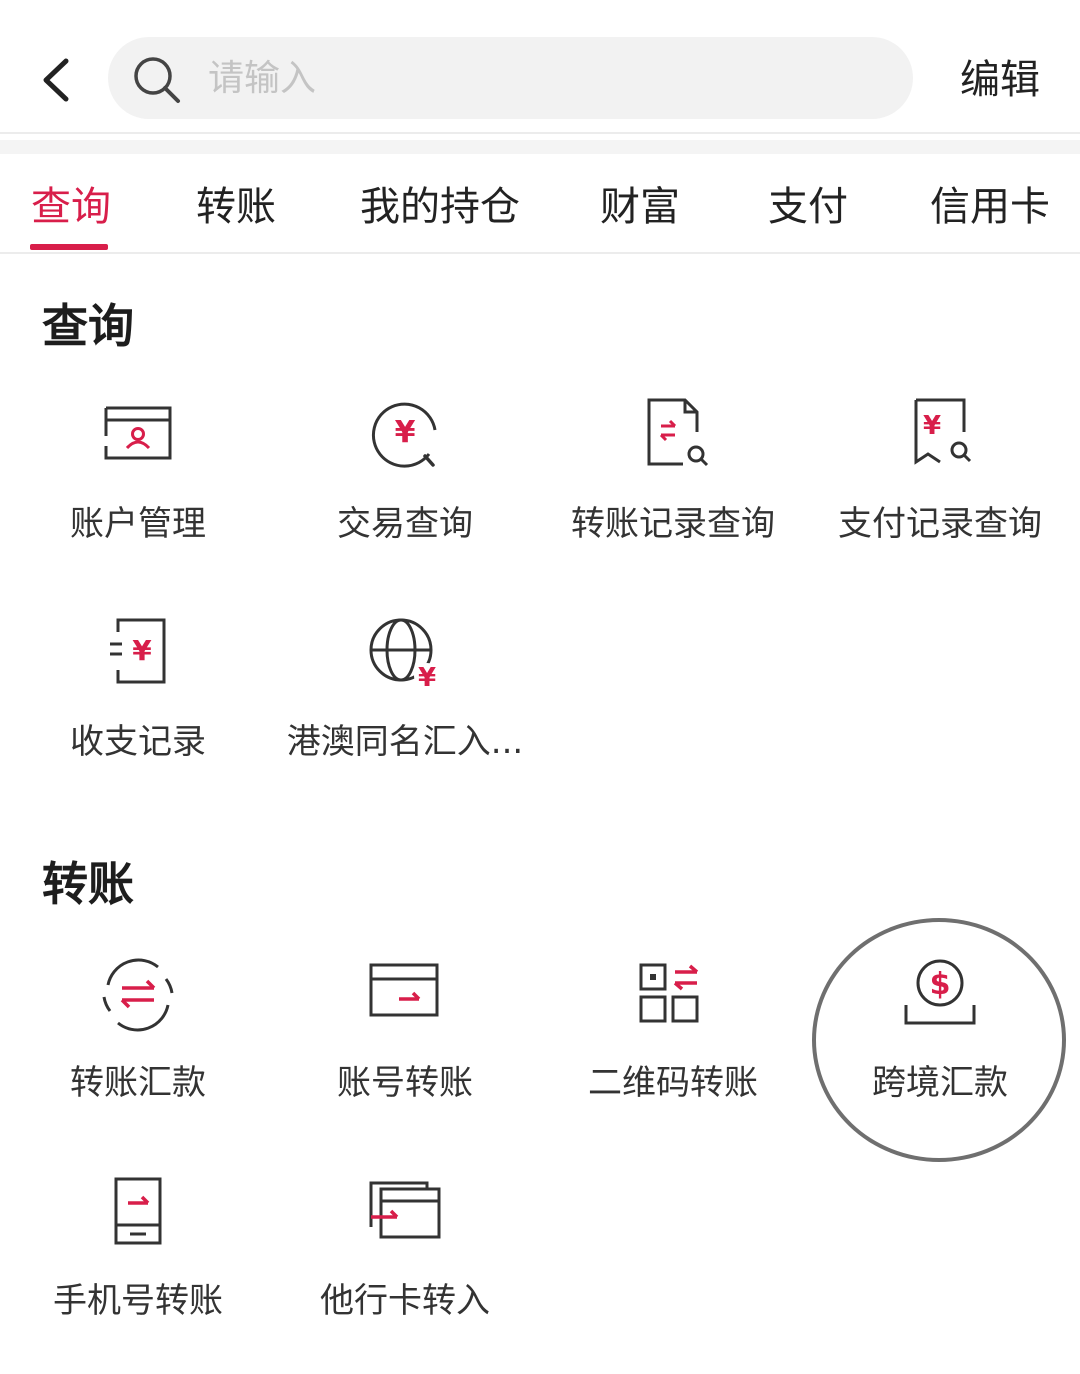  I want to click on menu-item-account-transfer: 账号转账, so click(405, 1040).